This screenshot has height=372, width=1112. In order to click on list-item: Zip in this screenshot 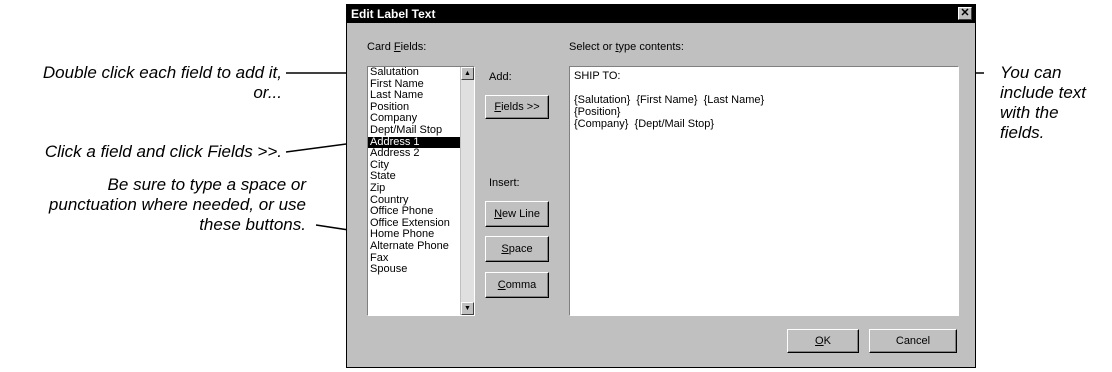, I will do `click(414, 188)`.